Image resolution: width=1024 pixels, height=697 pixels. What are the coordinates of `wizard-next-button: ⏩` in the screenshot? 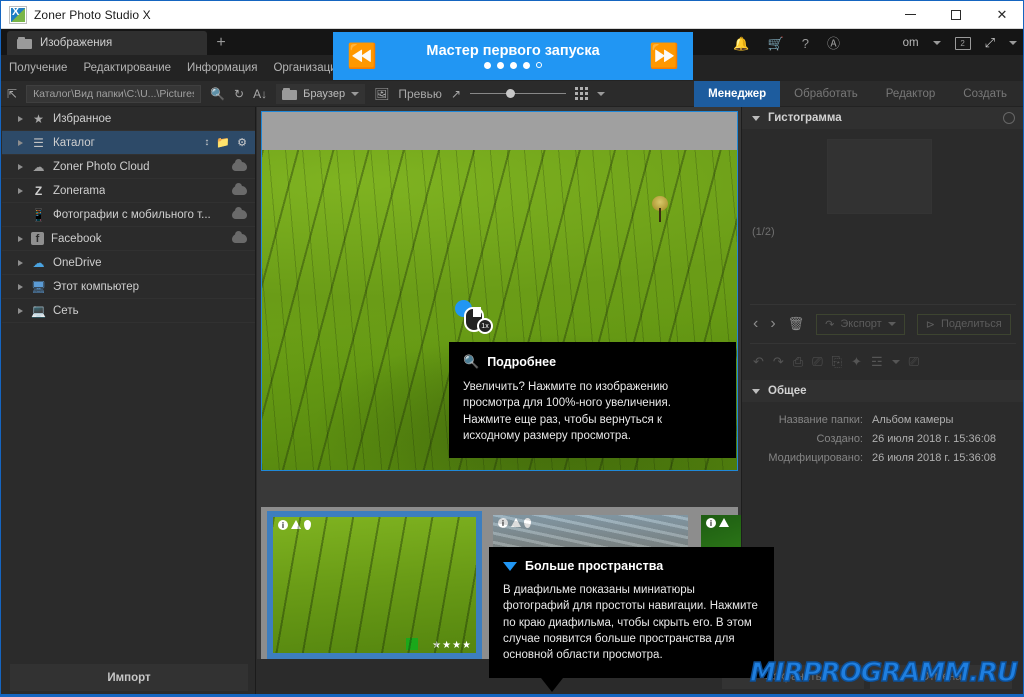 It's located at (664, 57).